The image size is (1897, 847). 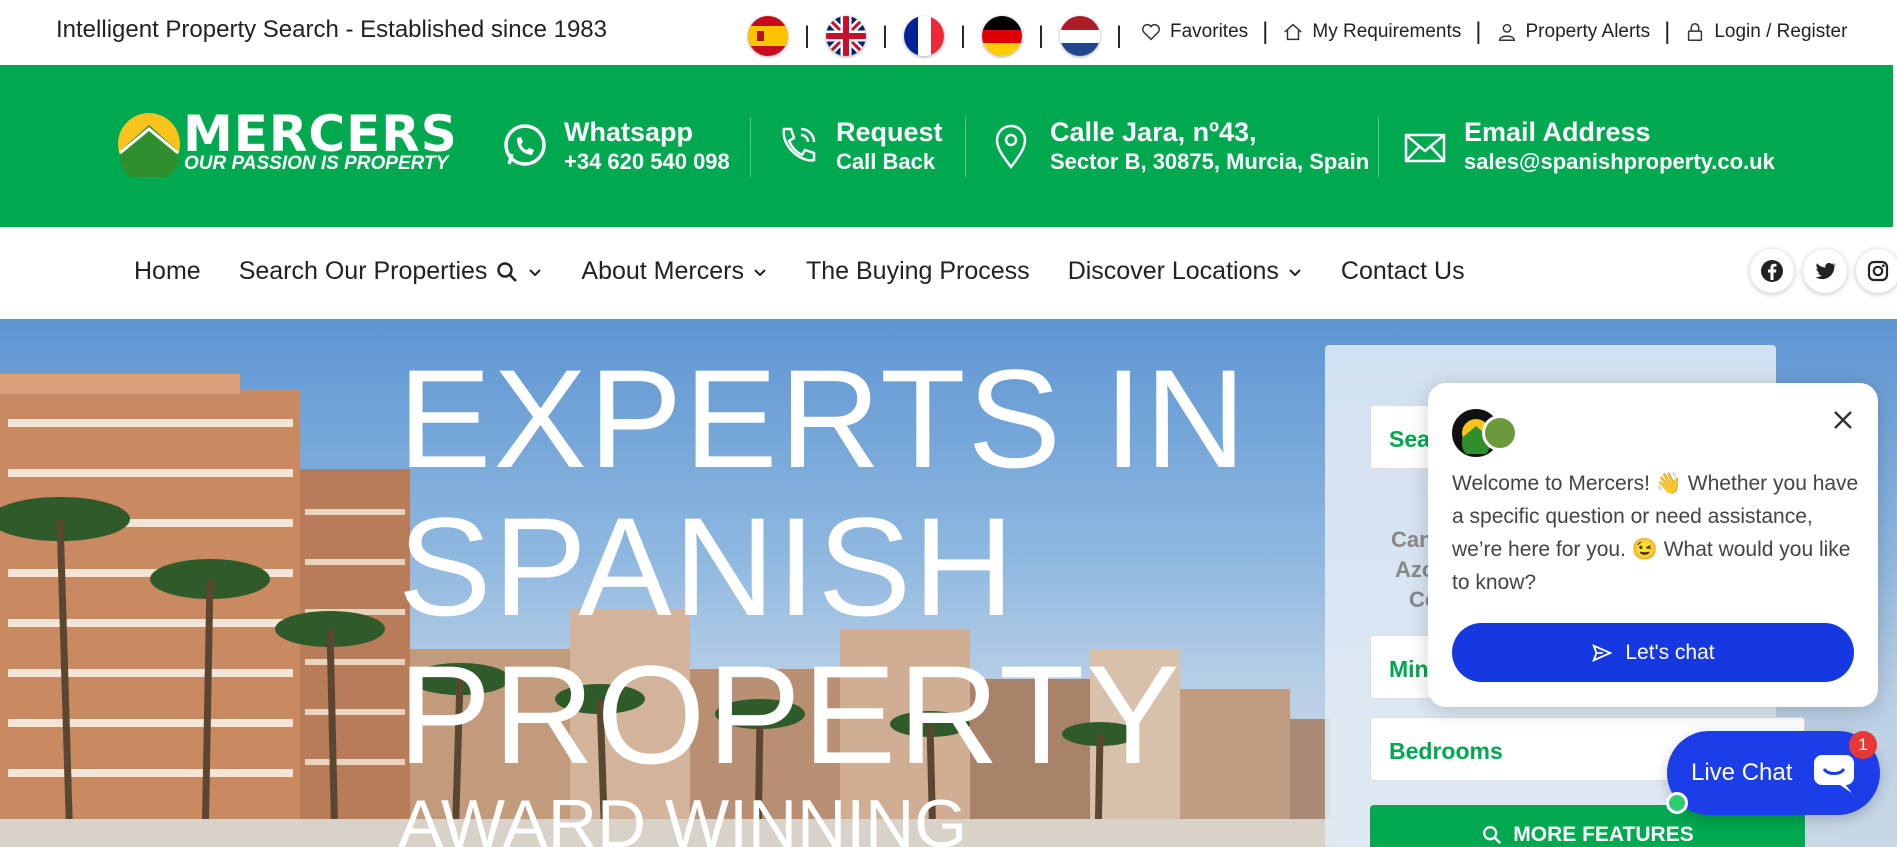 What do you see at coordinates (846, 36) in the screenshot?
I see `uk-flag-icon` at bounding box center [846, 36].